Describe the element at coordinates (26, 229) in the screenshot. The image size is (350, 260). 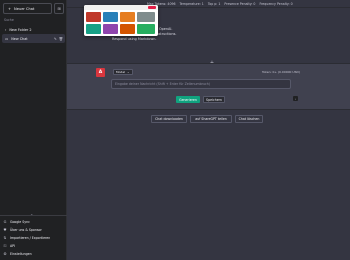
I see `about-sponsor-label: Über uns & Sponsor` at that location.